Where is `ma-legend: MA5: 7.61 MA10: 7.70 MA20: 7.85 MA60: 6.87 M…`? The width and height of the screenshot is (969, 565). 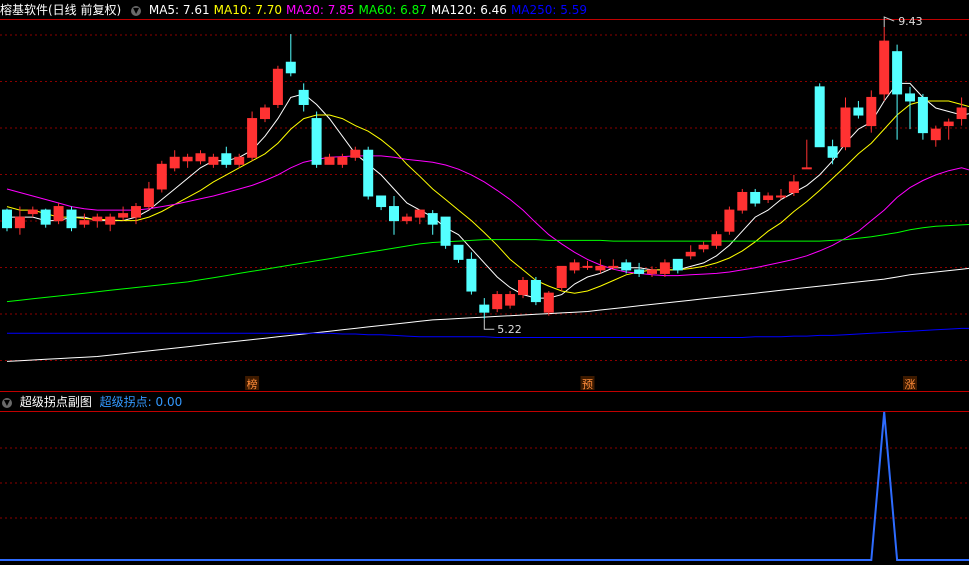 ma-legend: MA5: 7.61 MA10: 7.70 MA20: 7.85 MA60: 6.87 M… is located at coordinates (370, 10).